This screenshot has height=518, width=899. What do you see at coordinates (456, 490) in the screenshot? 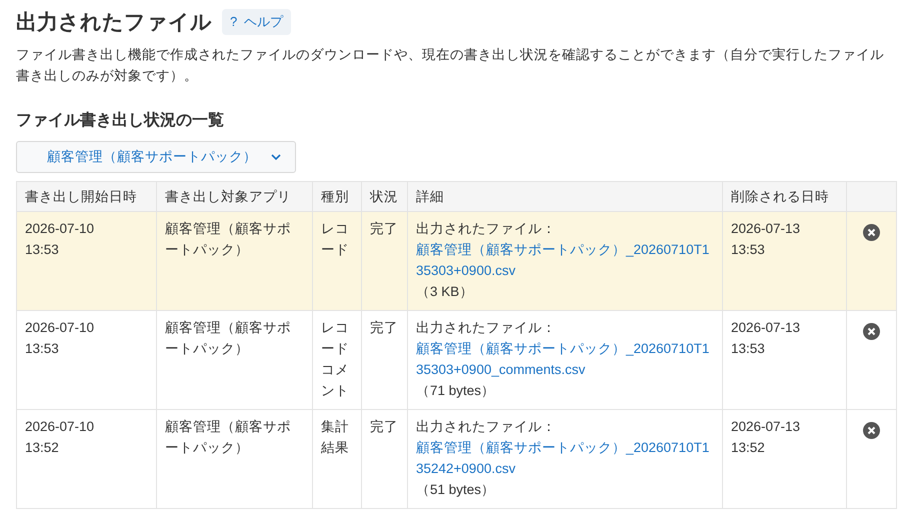
I see `file-size: （51 bytes）` at bounding box center [456, 490].